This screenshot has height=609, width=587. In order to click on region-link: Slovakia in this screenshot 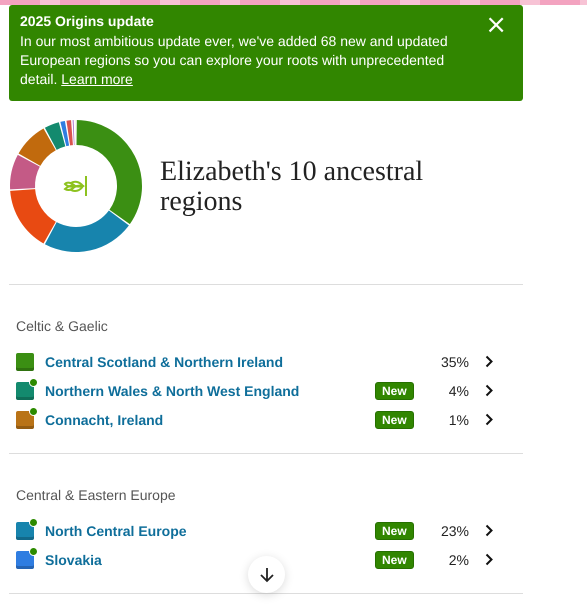, I will do `click(210, 560)`.